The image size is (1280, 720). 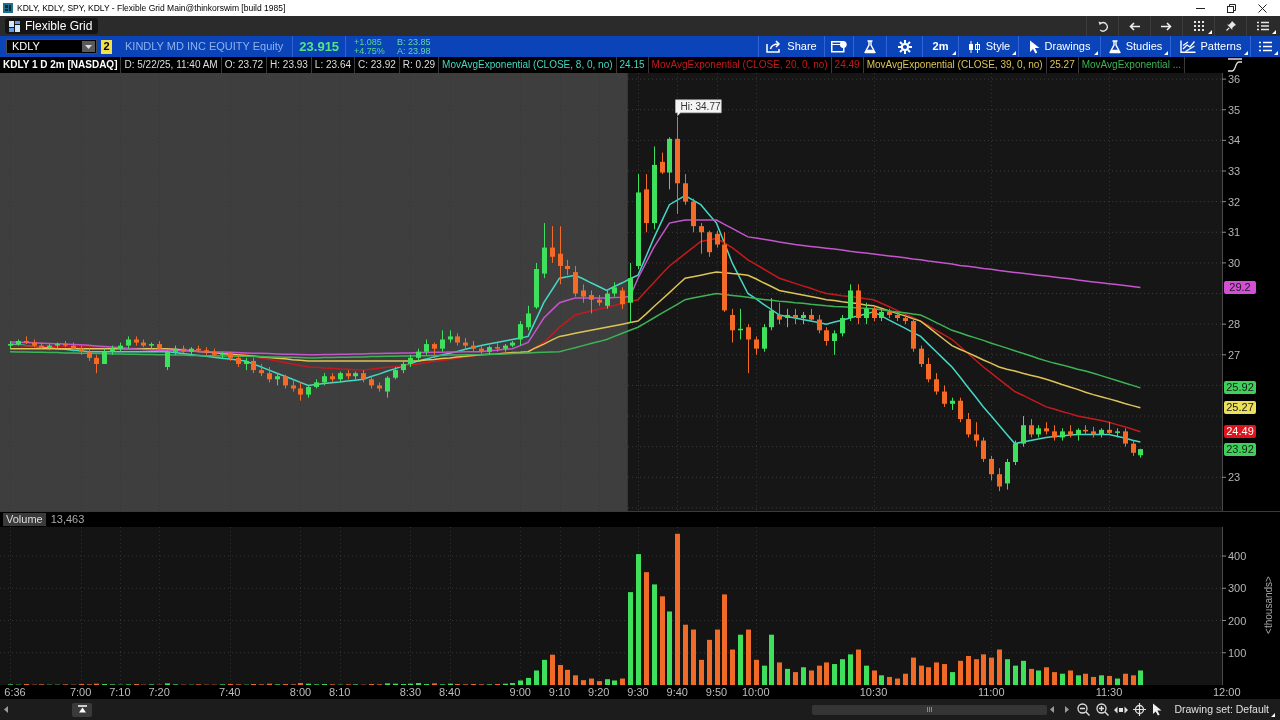 What do you see at coordinates (1121, 709) in the screenshot?
I see `pan-arrows-icon` at bounding box center [1121, 709].